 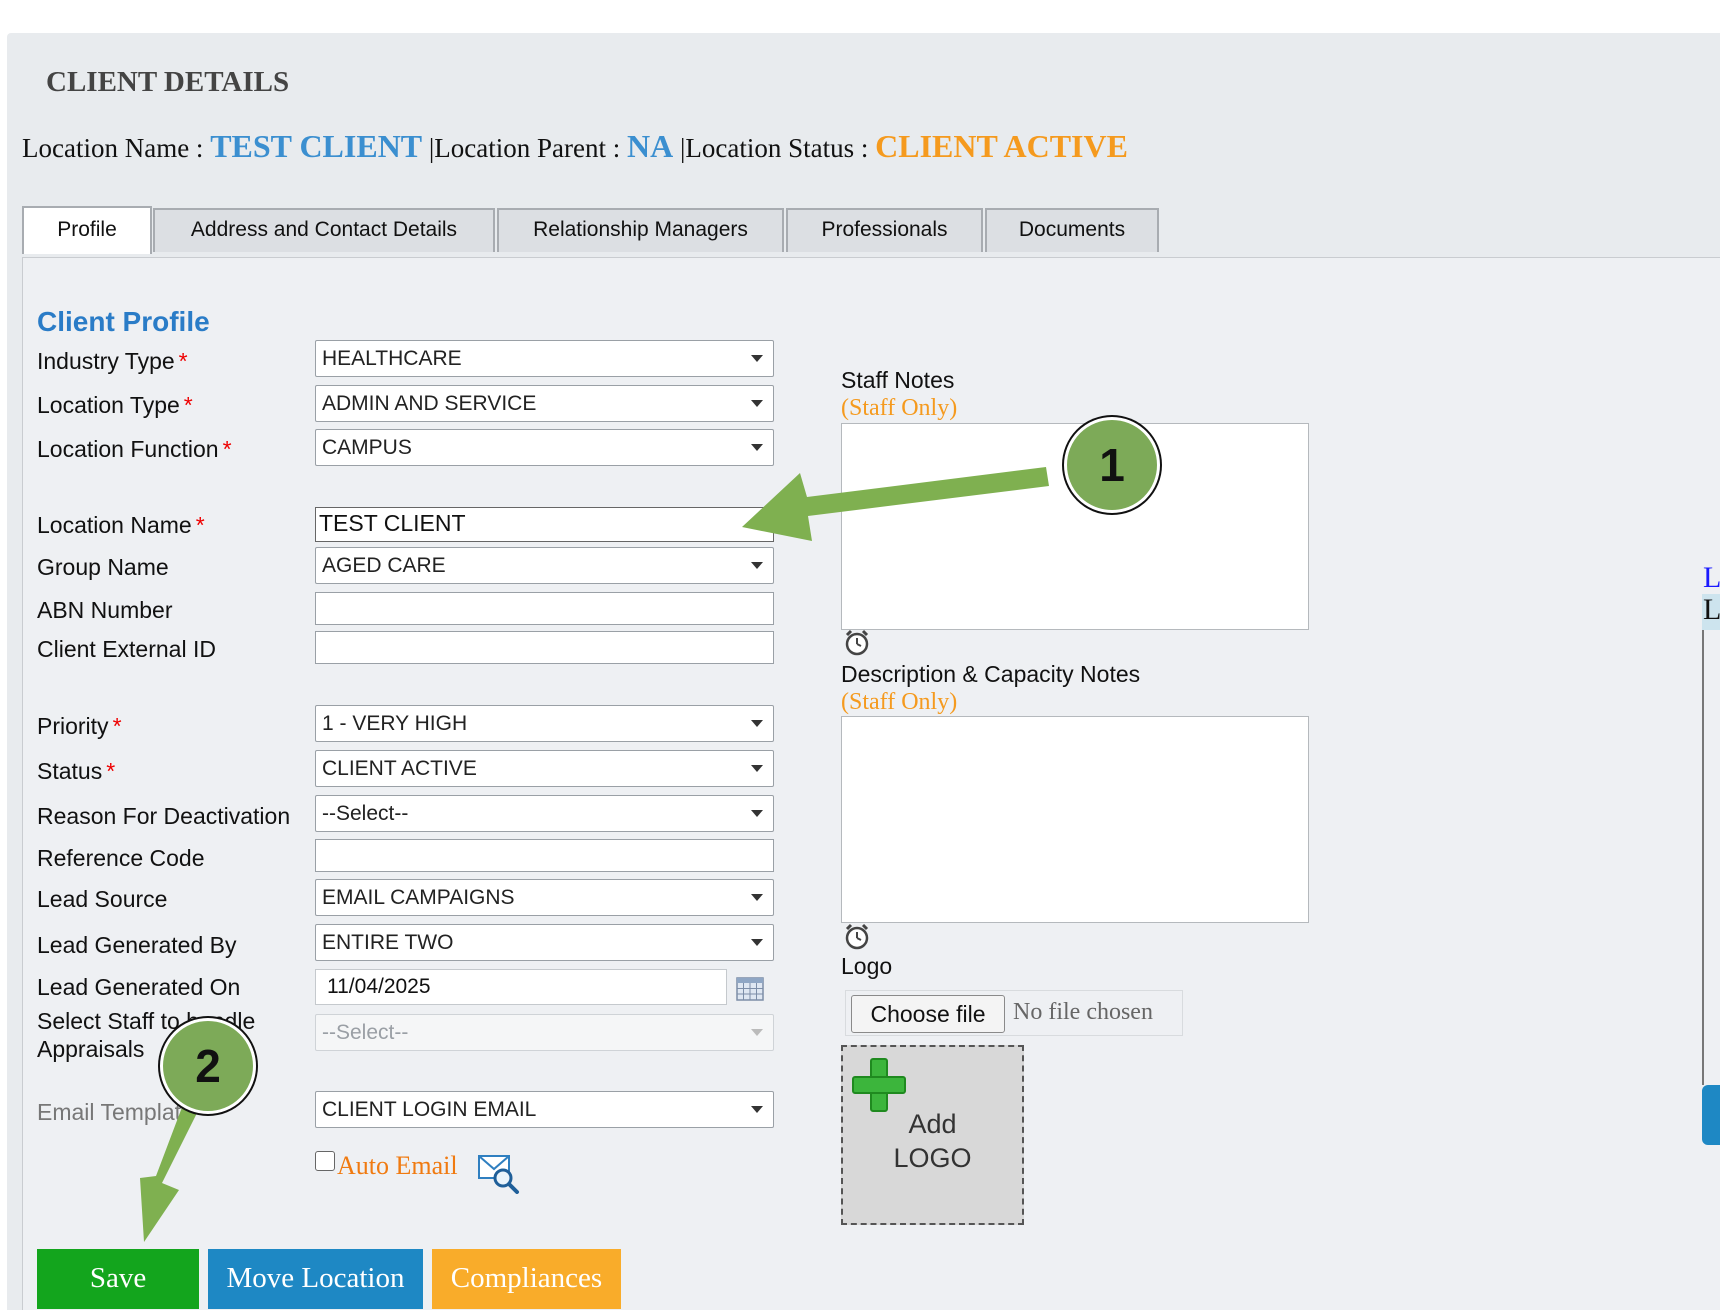 What do you see at coordinates (544, 565) in the screenshot?
I see `group-name-select: AGED CARE` at bounding box center [544, 565].